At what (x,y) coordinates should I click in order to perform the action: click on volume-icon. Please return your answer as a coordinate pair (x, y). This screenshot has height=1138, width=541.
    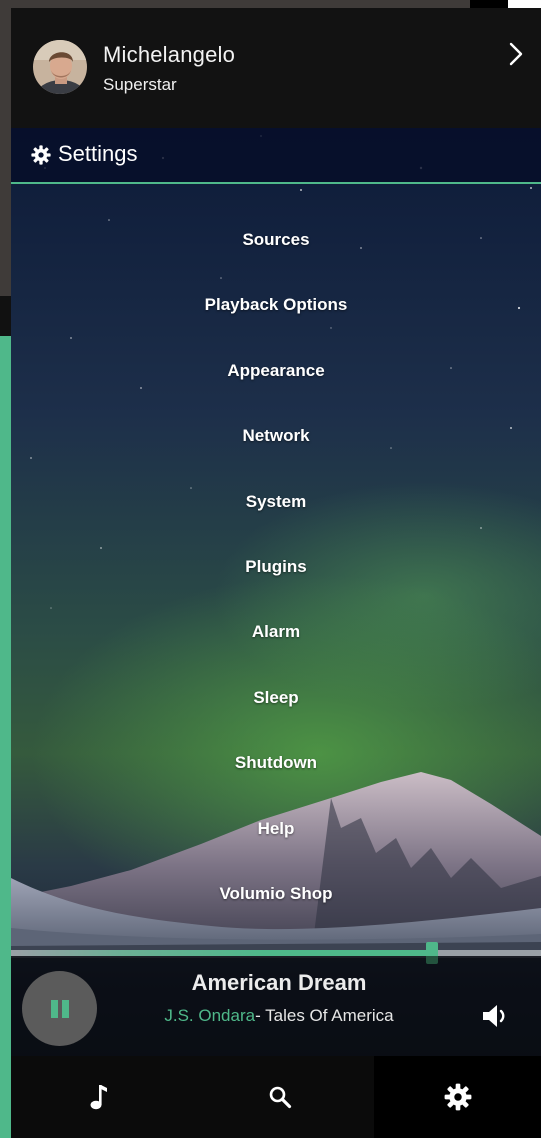
    Looking at the image, I should click on (495, 1016).